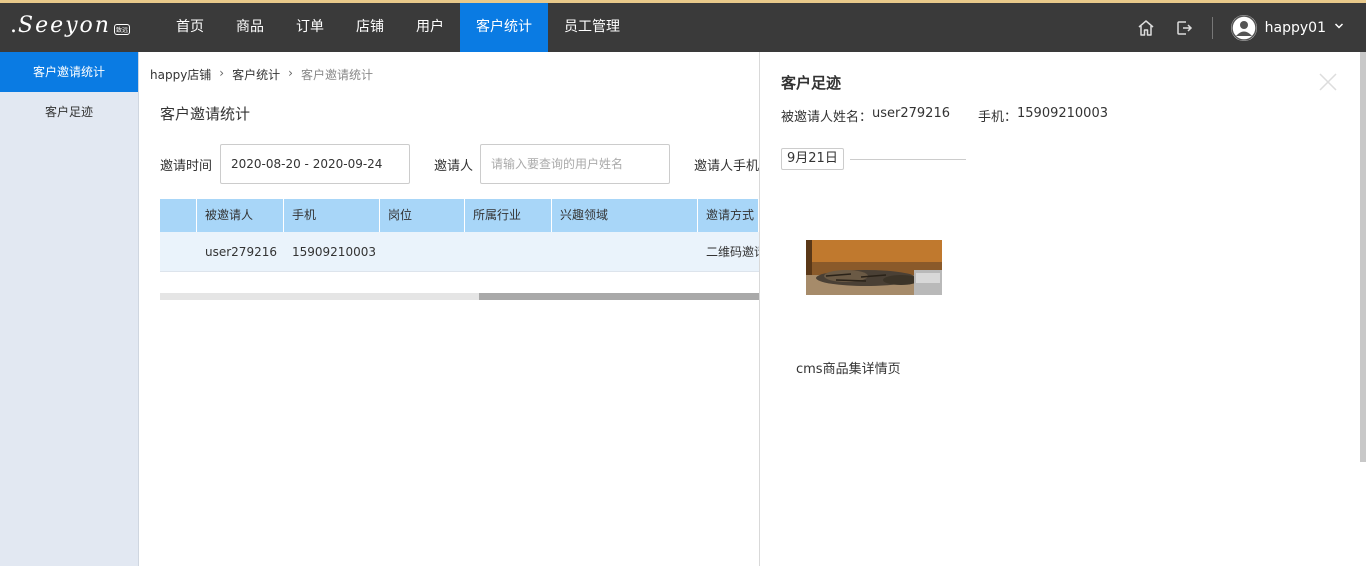  Describe the element at coordinates (504, 27) in the screenshot. I see `nav-customer-stats: 客户统计` at that location.